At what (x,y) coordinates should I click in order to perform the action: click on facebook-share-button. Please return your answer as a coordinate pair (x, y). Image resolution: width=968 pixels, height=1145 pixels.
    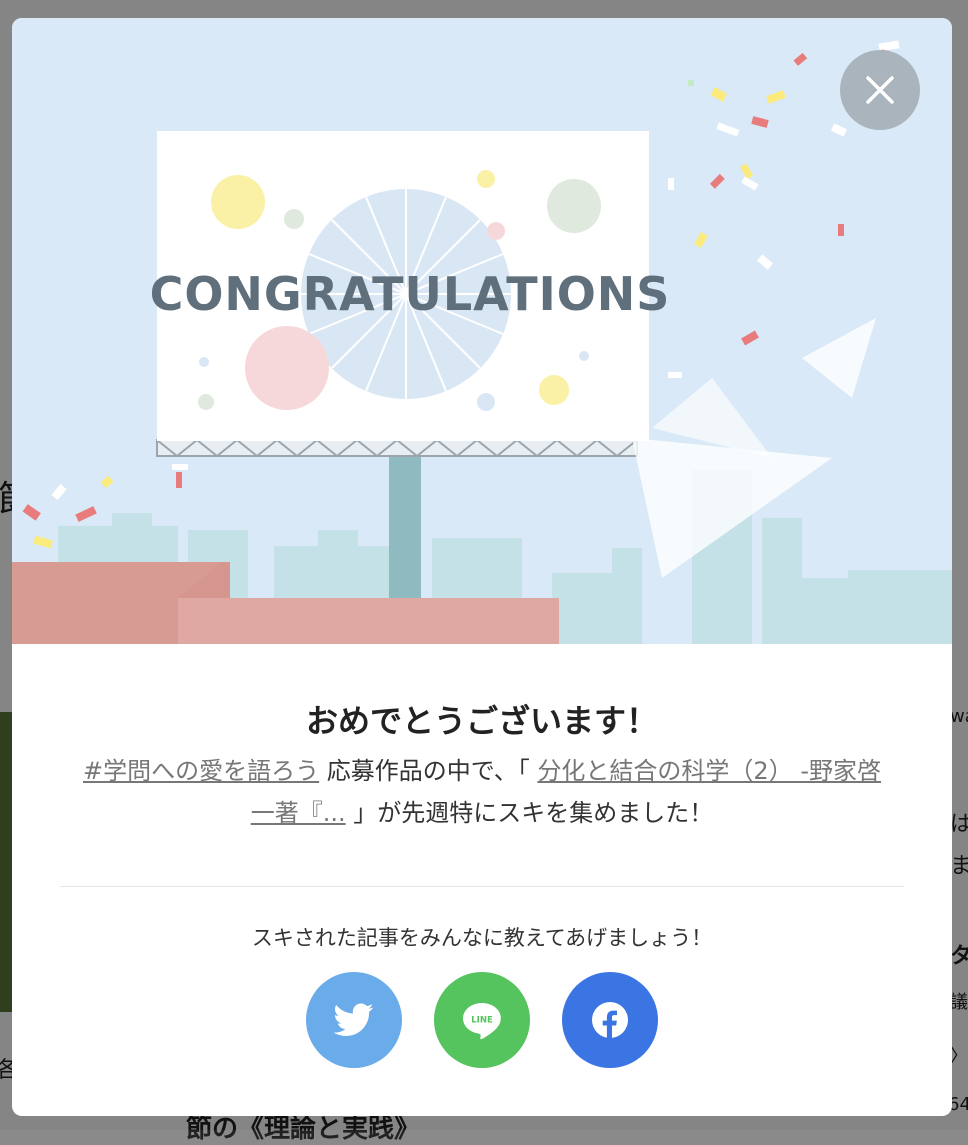
    Looking at the image, I should click on (610, 1020).